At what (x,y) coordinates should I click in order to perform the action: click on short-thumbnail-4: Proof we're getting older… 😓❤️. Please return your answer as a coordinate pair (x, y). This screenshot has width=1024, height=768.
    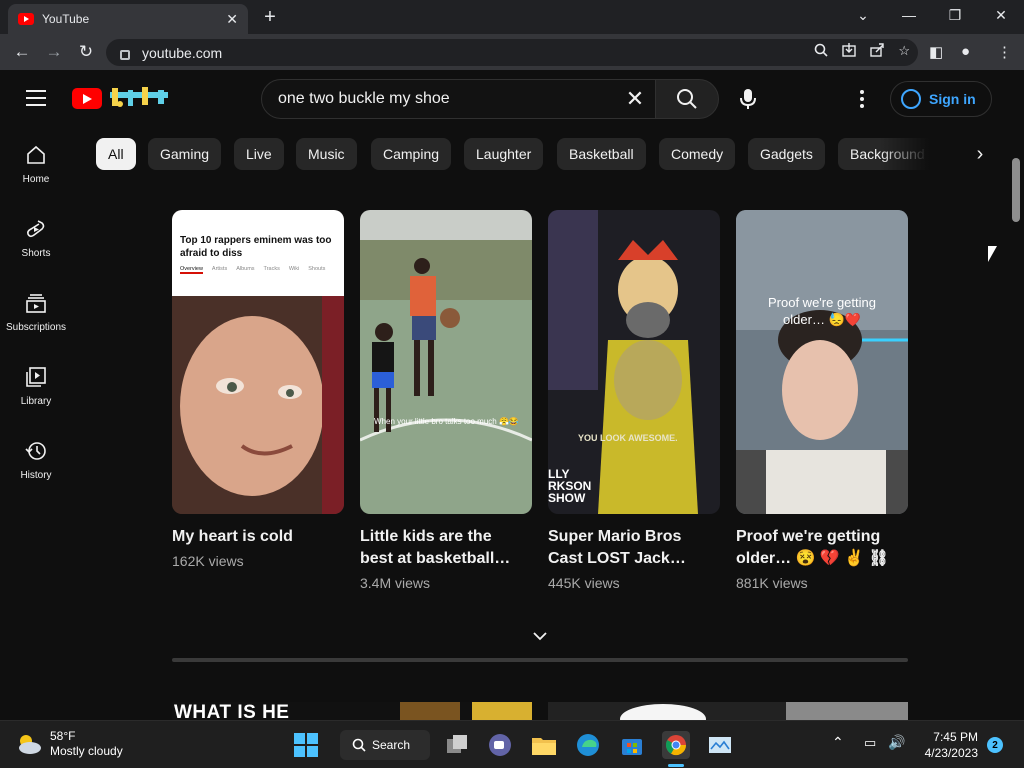
    Looking at the image, I should click on (822, 362).